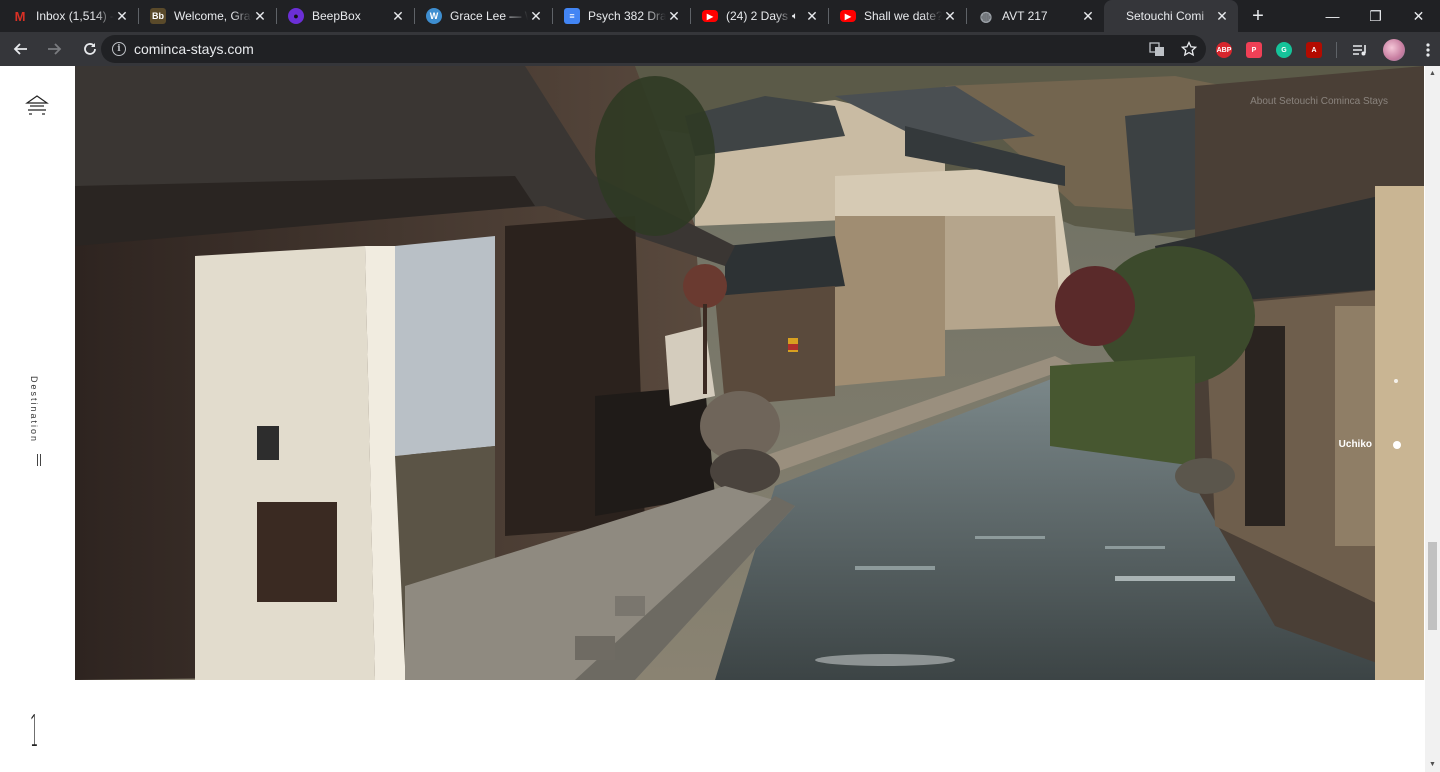  Describe the element at coordinates (1355, 444) in the screenshot. I see `active-destination-label: Uchiko` at that location.